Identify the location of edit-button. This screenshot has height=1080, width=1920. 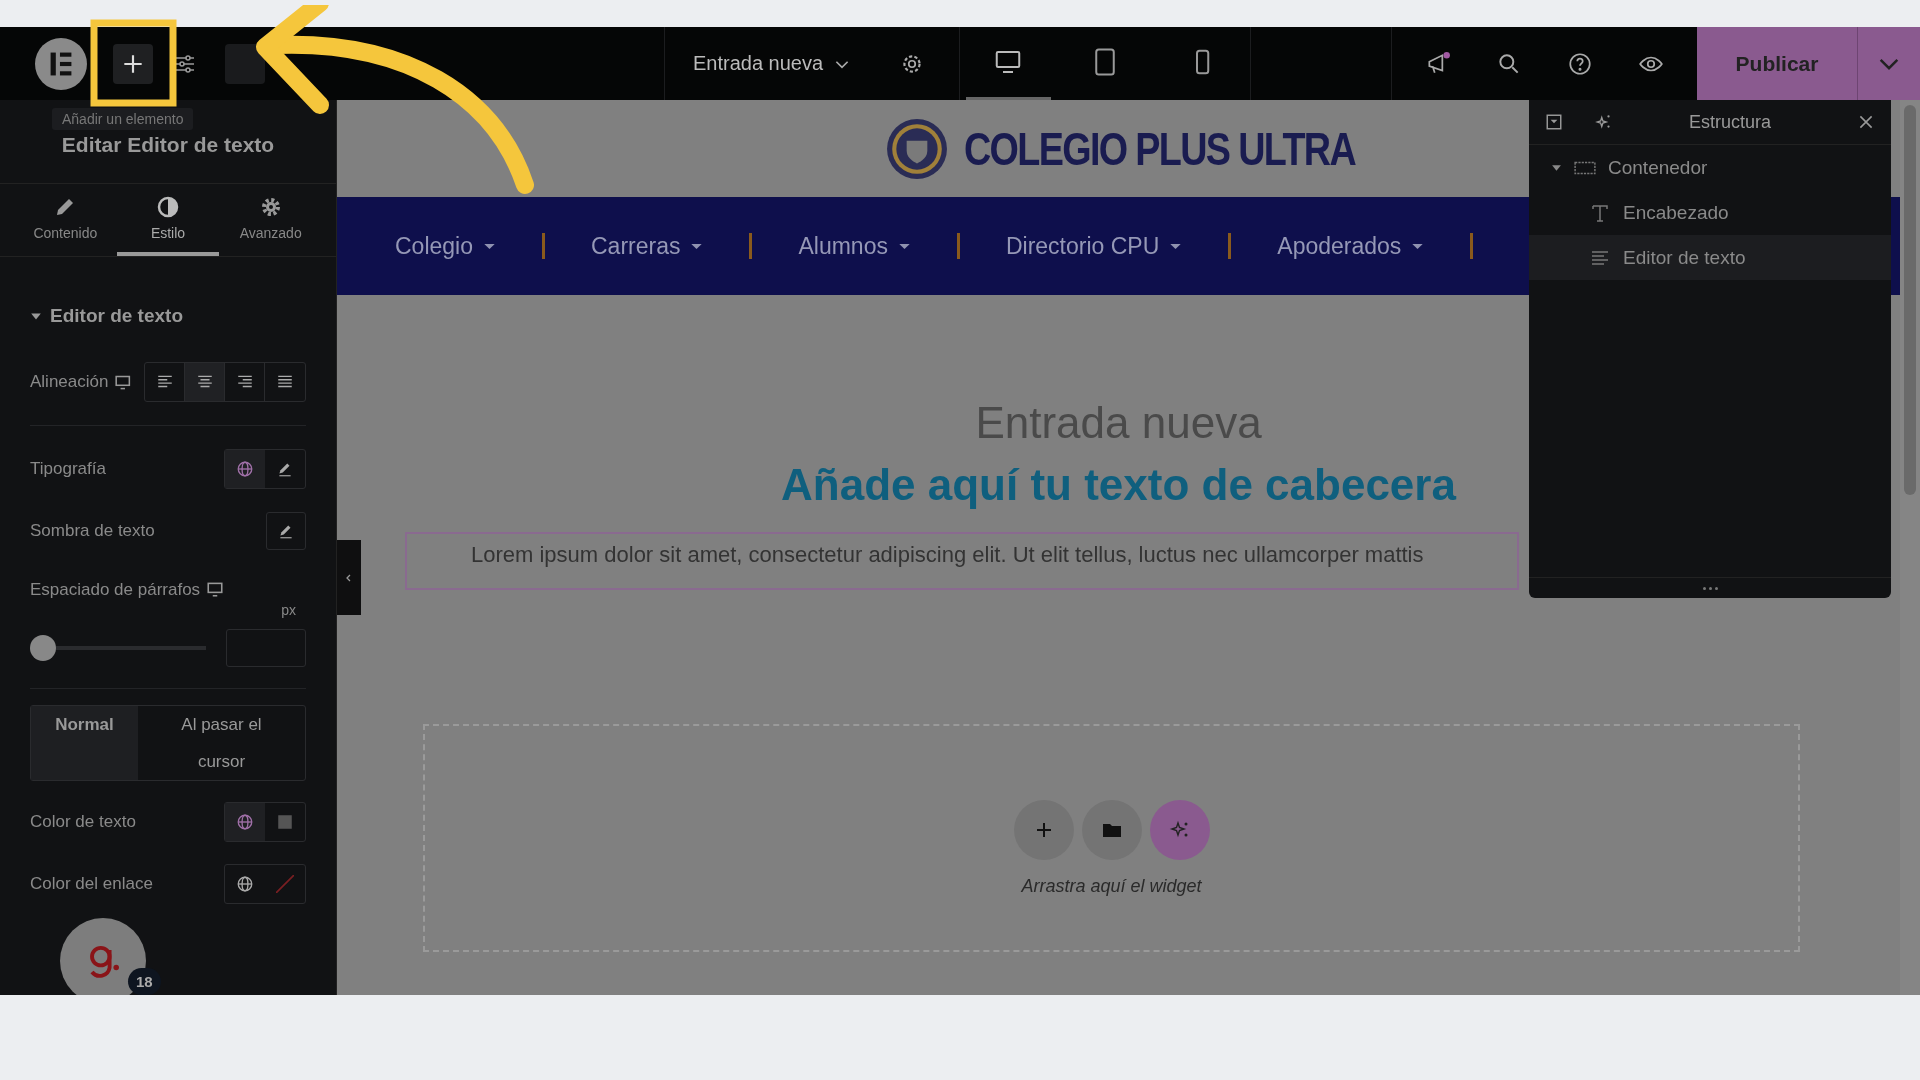
(286, 531).